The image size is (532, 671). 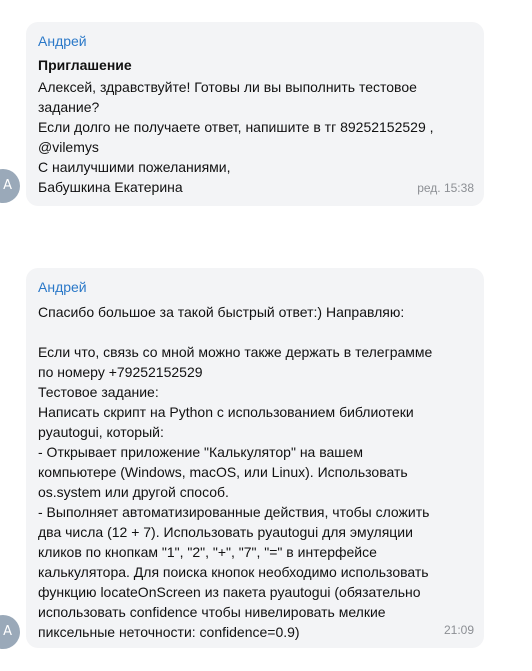 I want to click on message-line: Бабушкина Екатерина, so click(x=110, y=187).